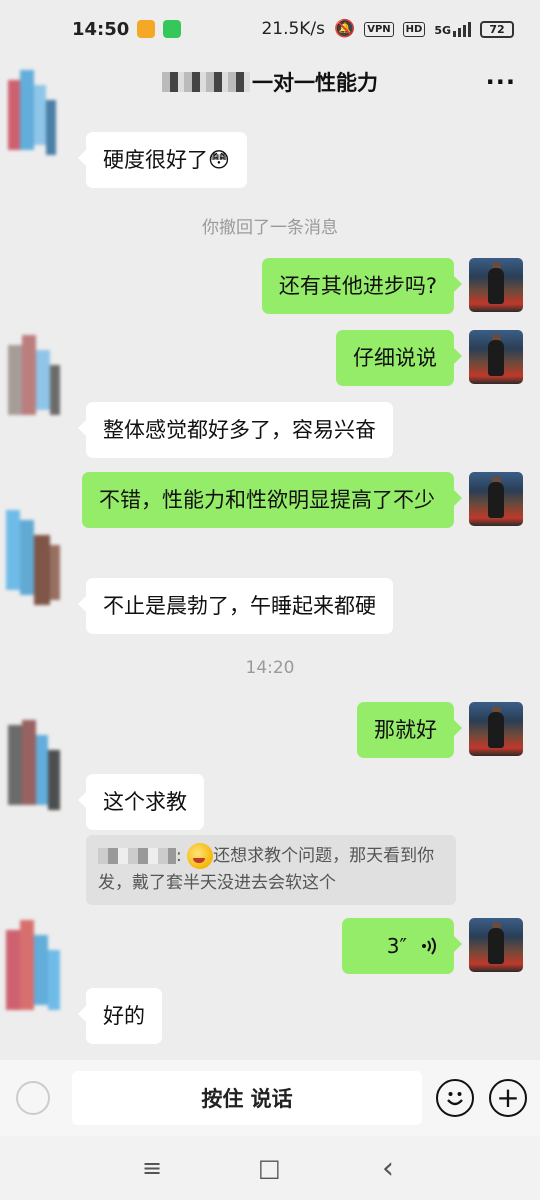  I want to click on more-options-button: ···, so click(501, 82).